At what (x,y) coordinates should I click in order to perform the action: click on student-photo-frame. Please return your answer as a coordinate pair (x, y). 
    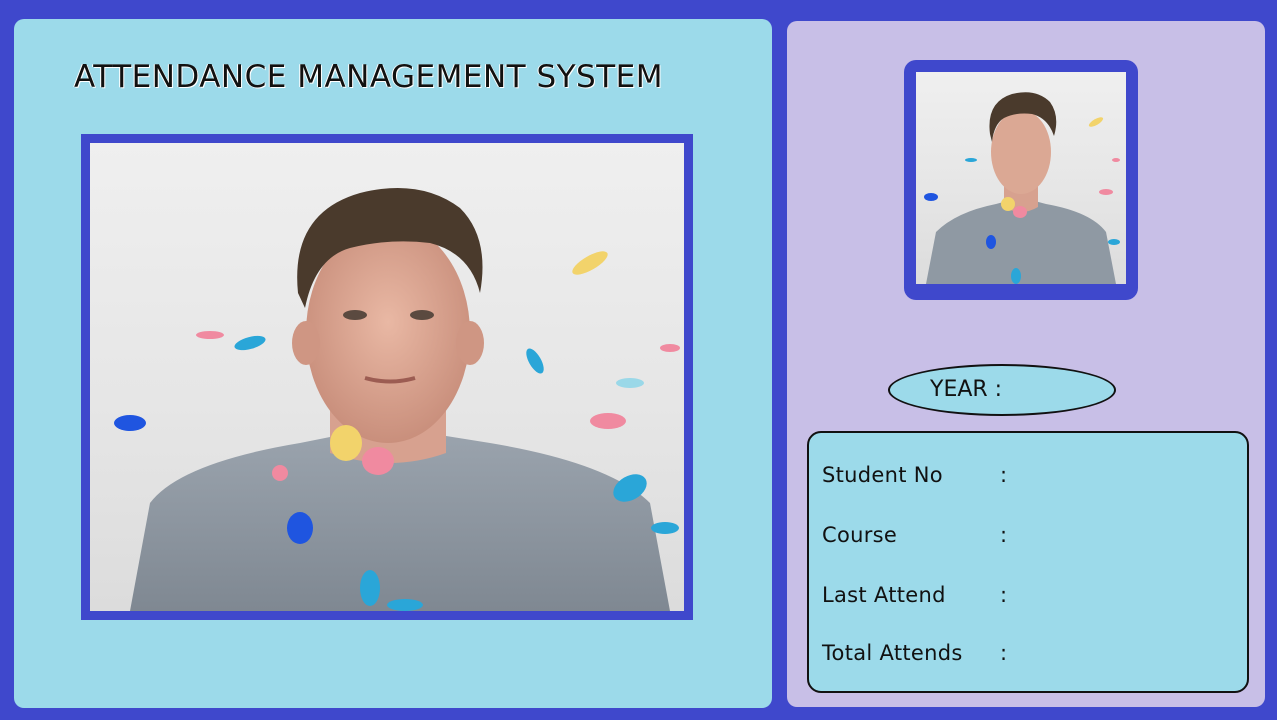
    Looking at the image, I should click on (1021, 180).